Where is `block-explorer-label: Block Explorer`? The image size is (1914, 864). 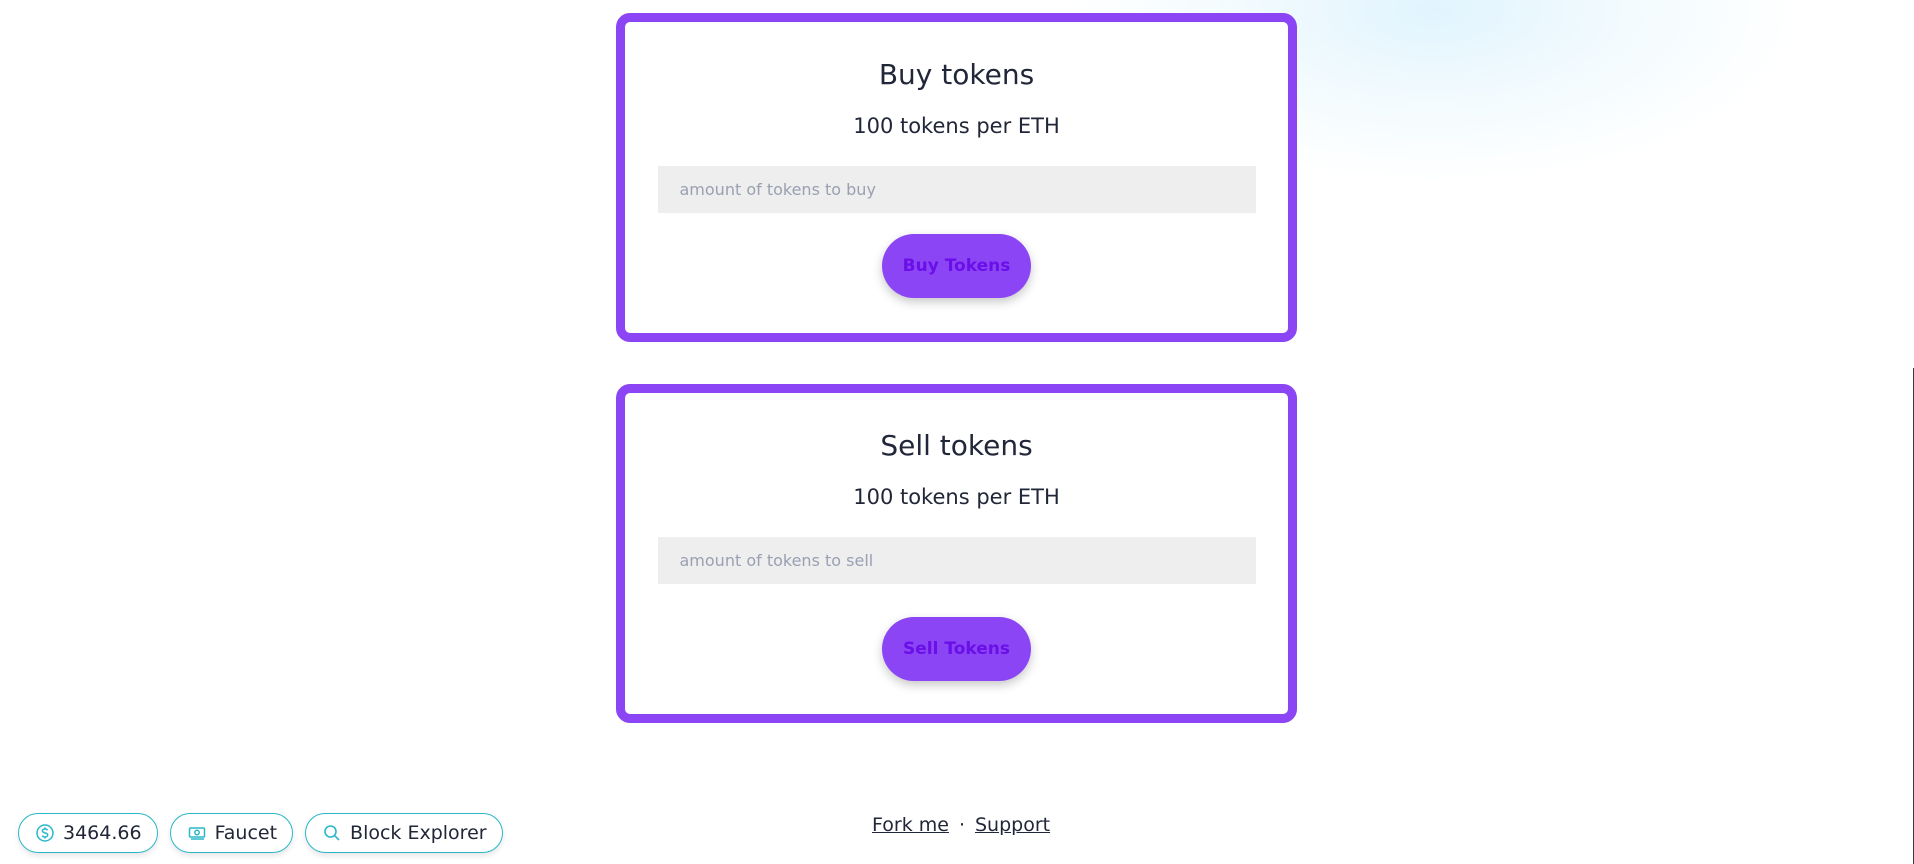
block-explorer-label: Block Explorer is located at coordinates (418, 833).